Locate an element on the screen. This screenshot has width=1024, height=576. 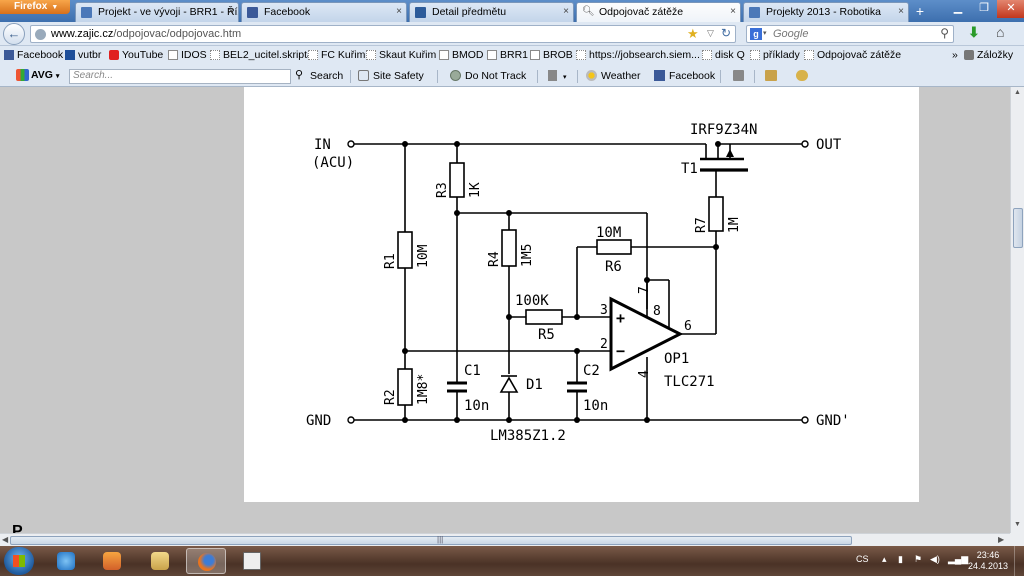
windows-icon is located at coordinates (19, 561).